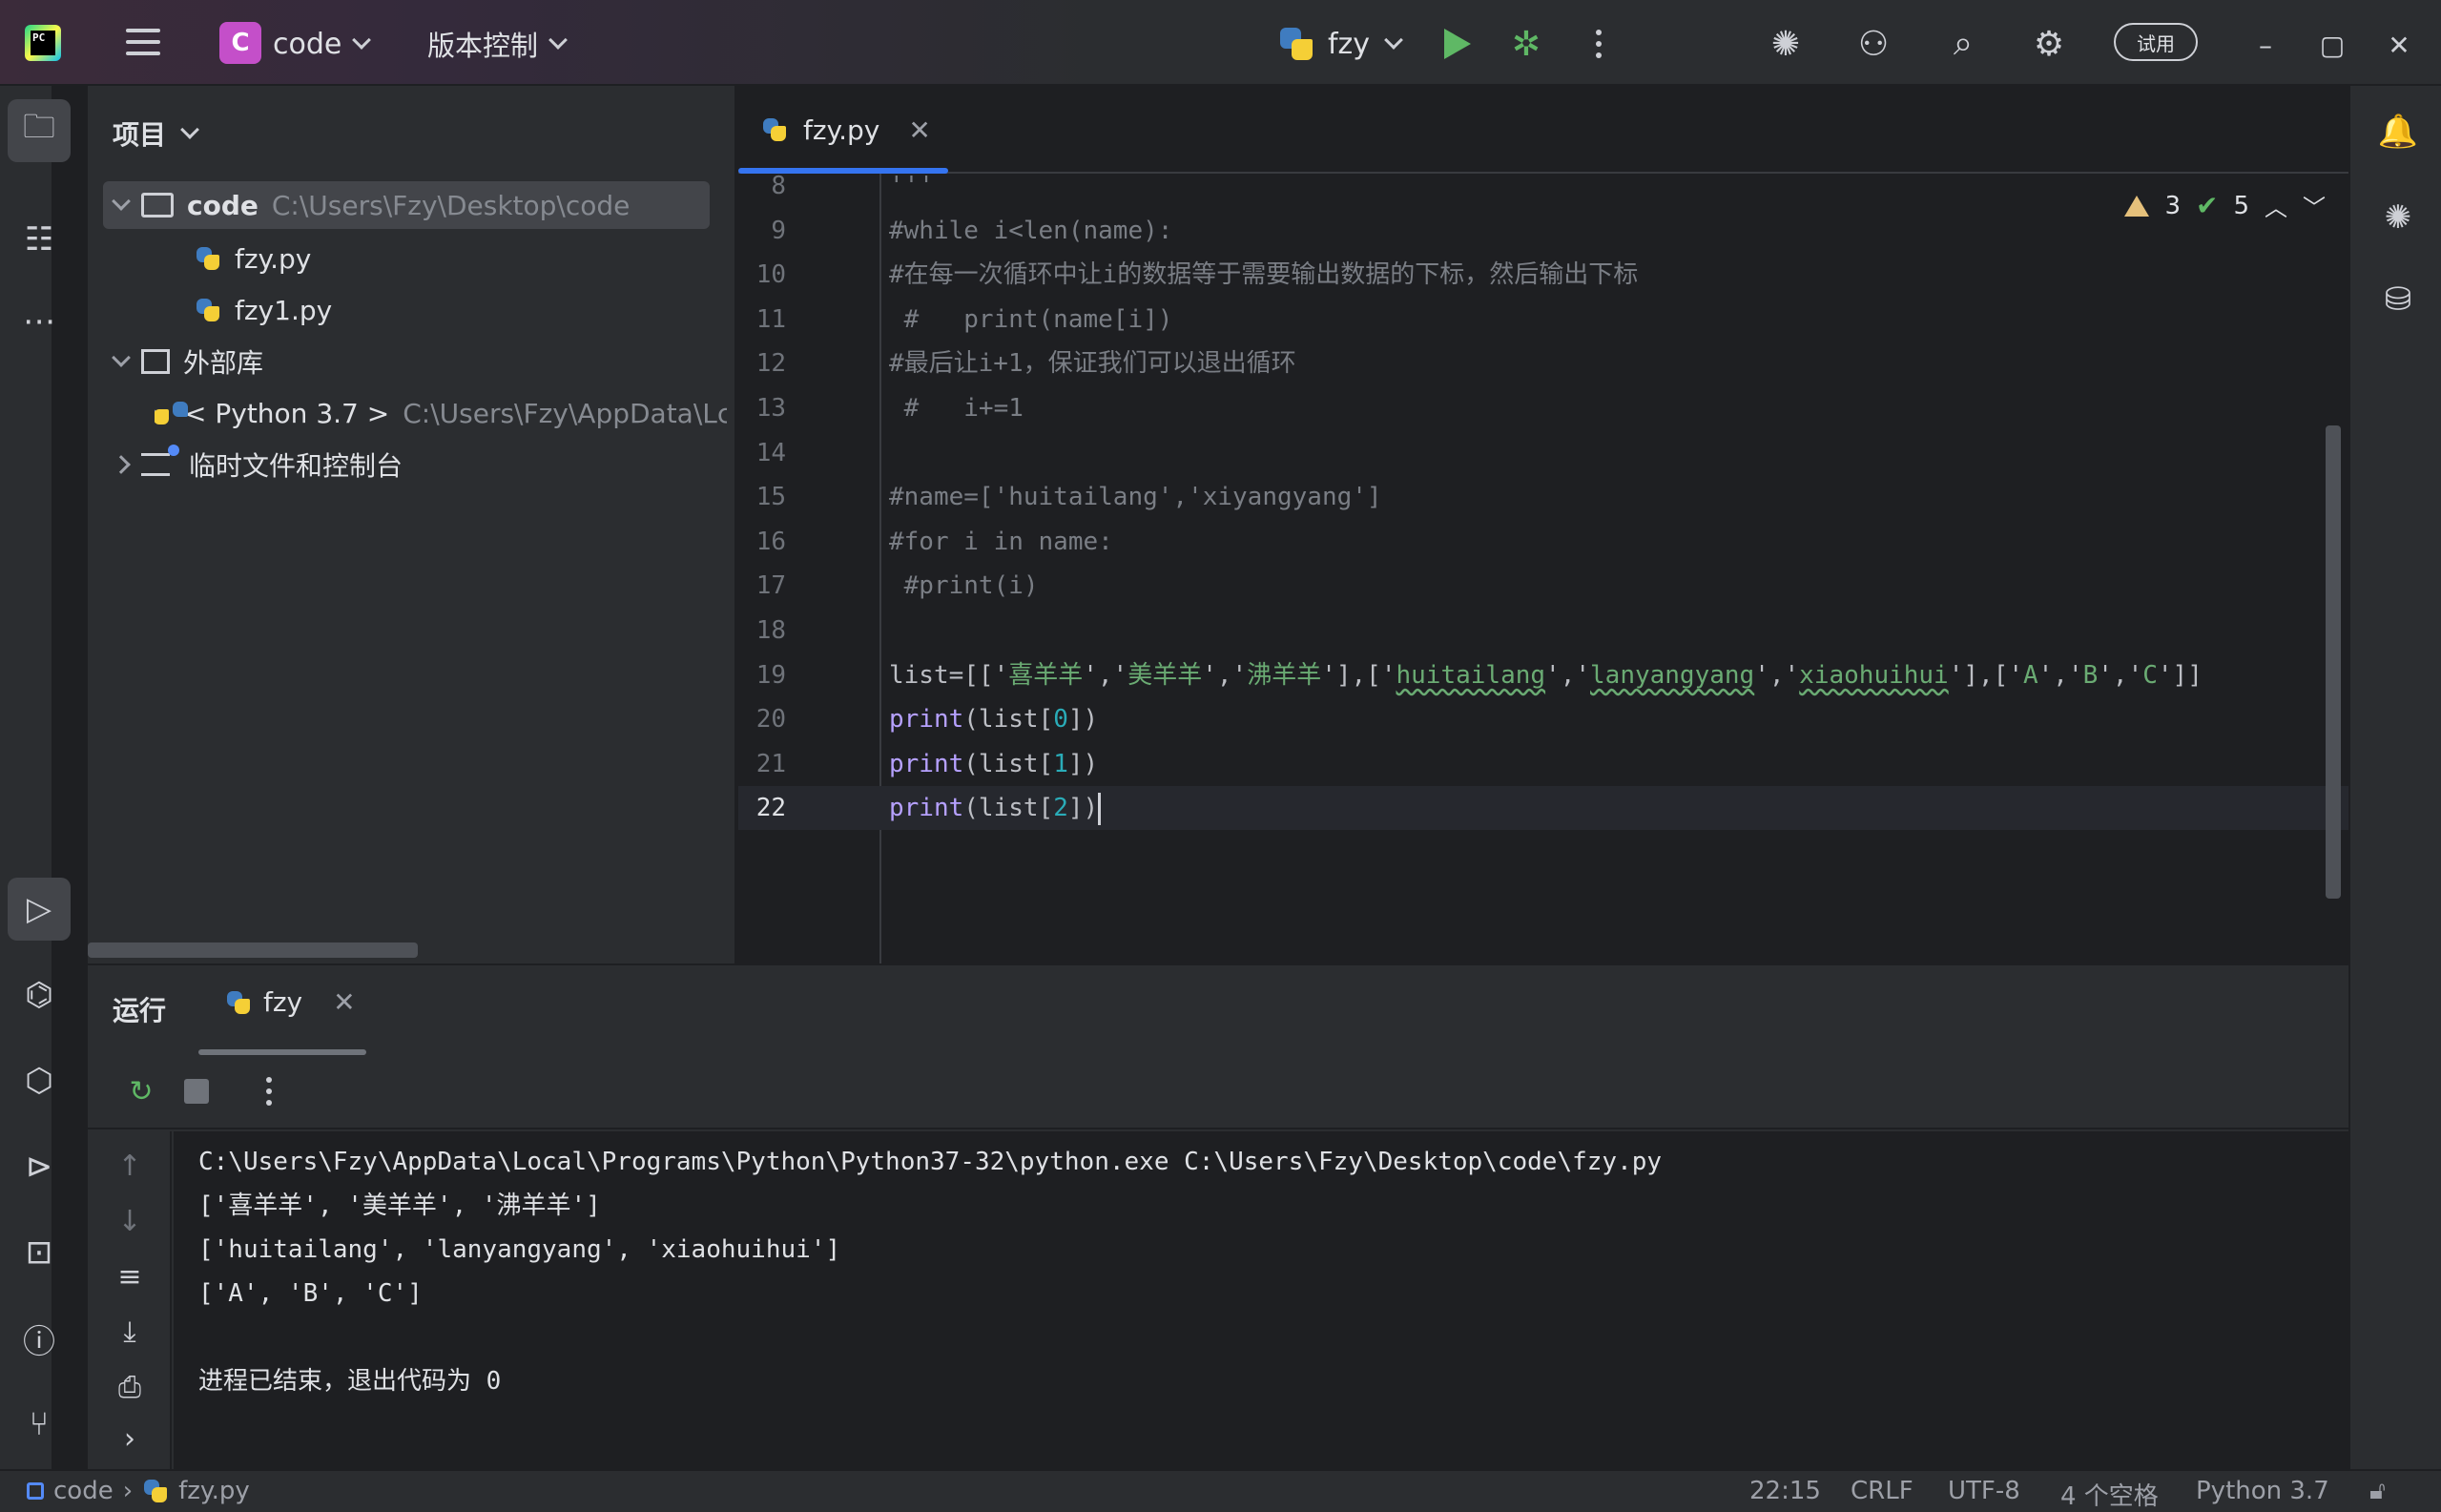 The width and height of the screenshot is (2441, 1512). What do you see at coordinates (1543, 808) in the screenshot?
I see `code-line: 22 print(list[2])` at bounding box center [1543, 808].